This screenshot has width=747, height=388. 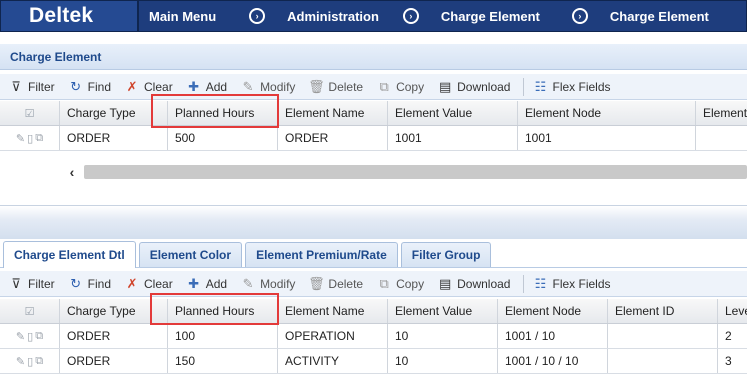 What do you see at coordinates (663, 361) in the screenshot?
I see `cell-element-id` at bounding box center [663, 361].